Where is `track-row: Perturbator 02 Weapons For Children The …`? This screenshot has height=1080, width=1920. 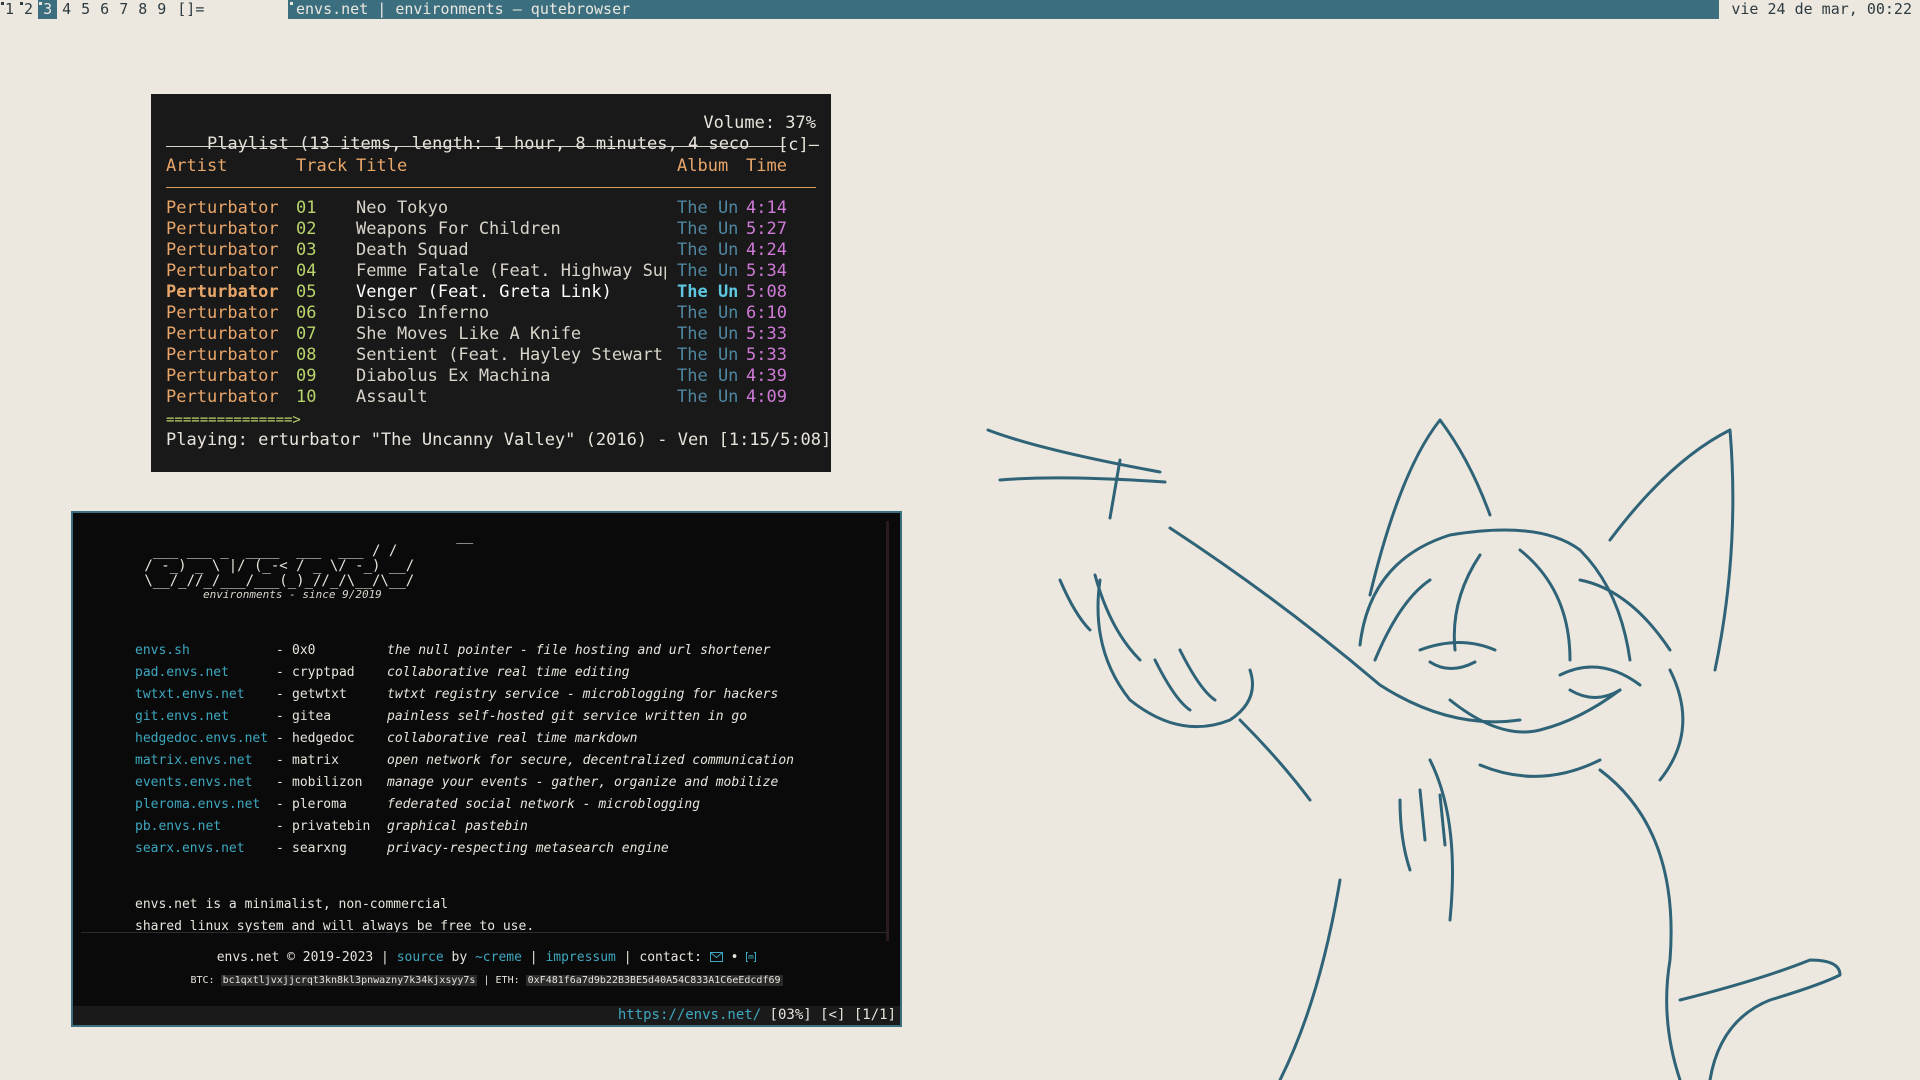
track-row: Perturbator 02 Weapons For Children The … is located at coordinates (491, 229).